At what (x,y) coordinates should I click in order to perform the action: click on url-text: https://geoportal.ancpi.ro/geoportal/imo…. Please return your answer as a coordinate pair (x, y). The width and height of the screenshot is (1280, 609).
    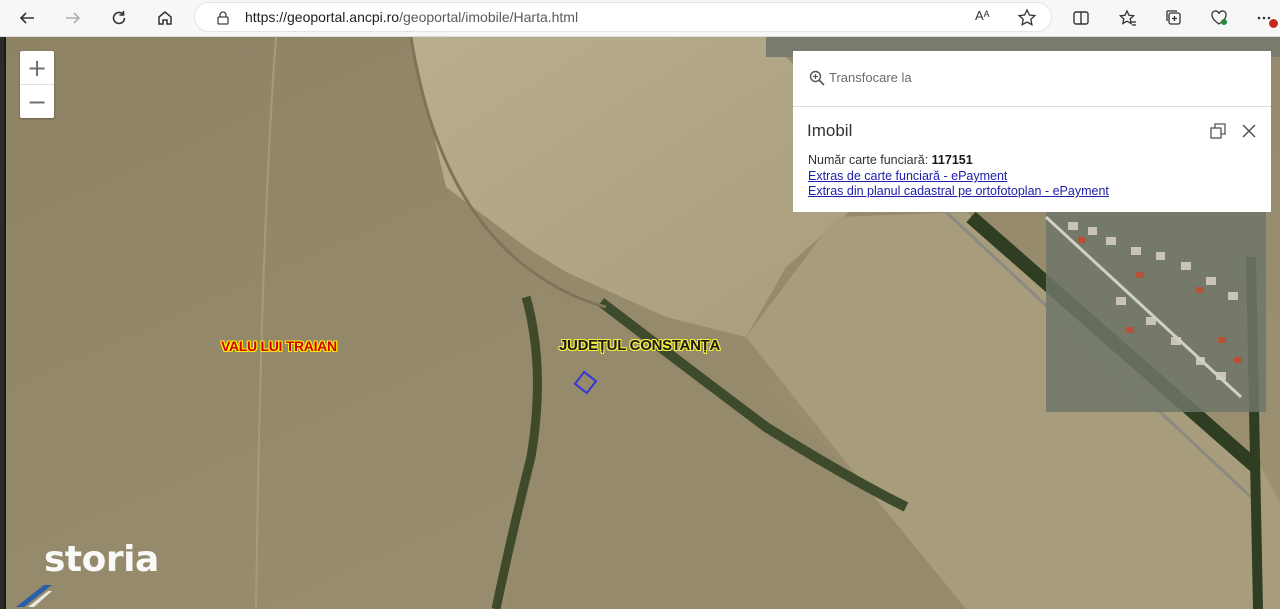
    Looking at the image, I should click on (411, 17).